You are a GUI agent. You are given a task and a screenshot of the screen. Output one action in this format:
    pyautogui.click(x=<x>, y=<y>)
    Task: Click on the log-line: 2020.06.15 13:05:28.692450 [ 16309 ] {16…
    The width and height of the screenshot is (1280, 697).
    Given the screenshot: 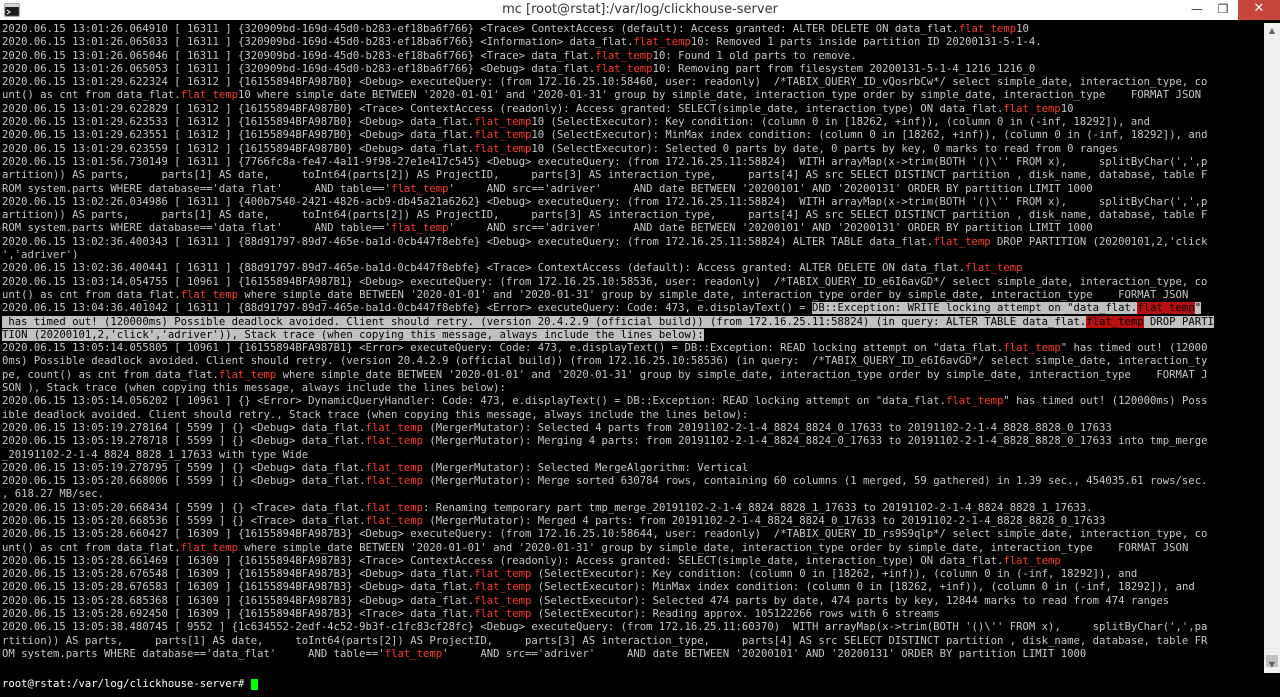 What is the action you would take?
    pyautogui.click(x=631, y=614)
    